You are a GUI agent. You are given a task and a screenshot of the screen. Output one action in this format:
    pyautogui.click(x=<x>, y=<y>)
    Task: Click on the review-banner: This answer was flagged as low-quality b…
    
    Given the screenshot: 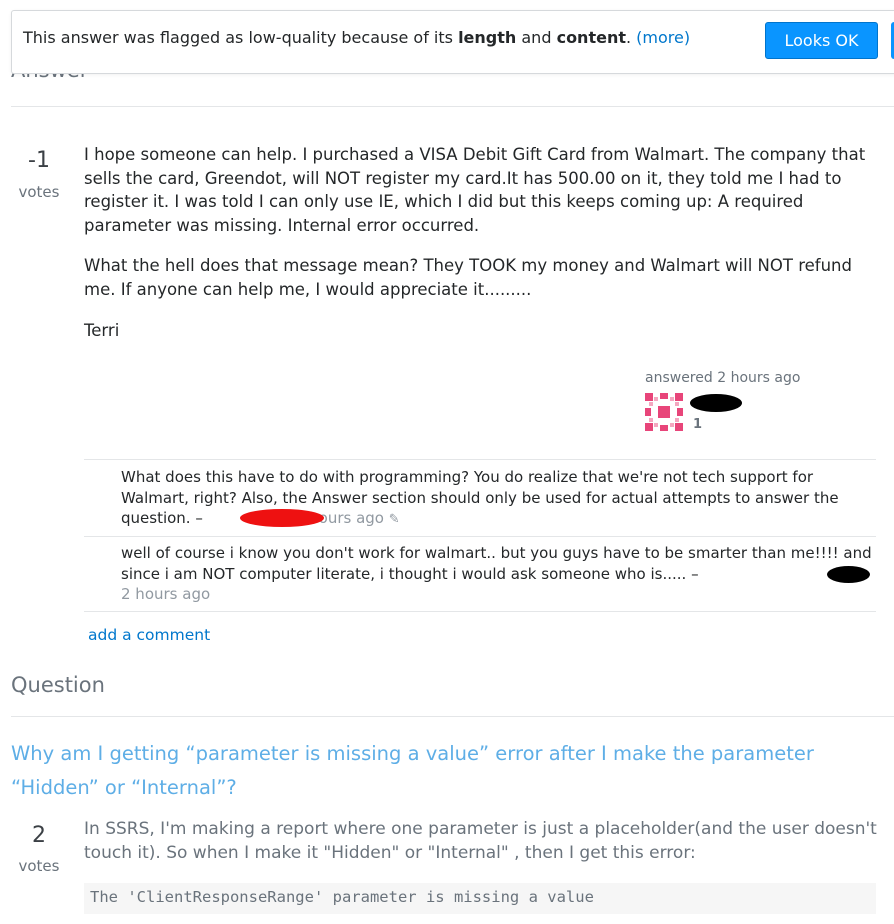 What is the action you would take?
    pyautogui.click(x=452, y=42)
    